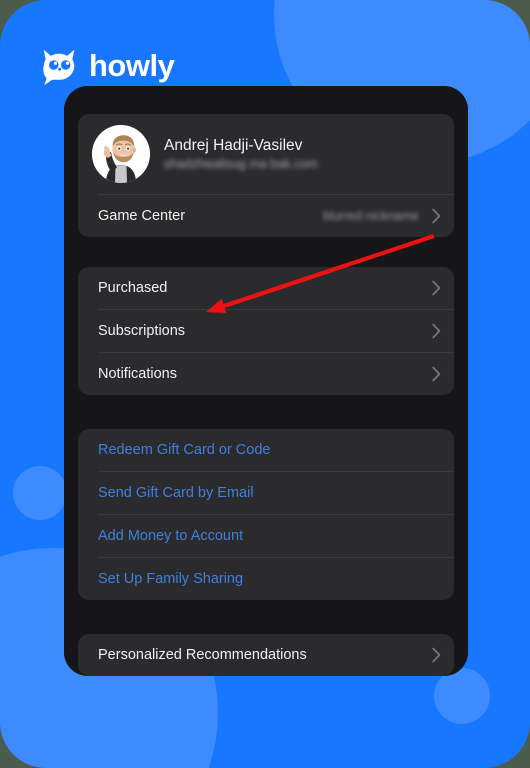  Describe the element at coordinates (266, 493) in the screenshot. I see `action-send-gift-card: Send Gift Card by Email` at that location.